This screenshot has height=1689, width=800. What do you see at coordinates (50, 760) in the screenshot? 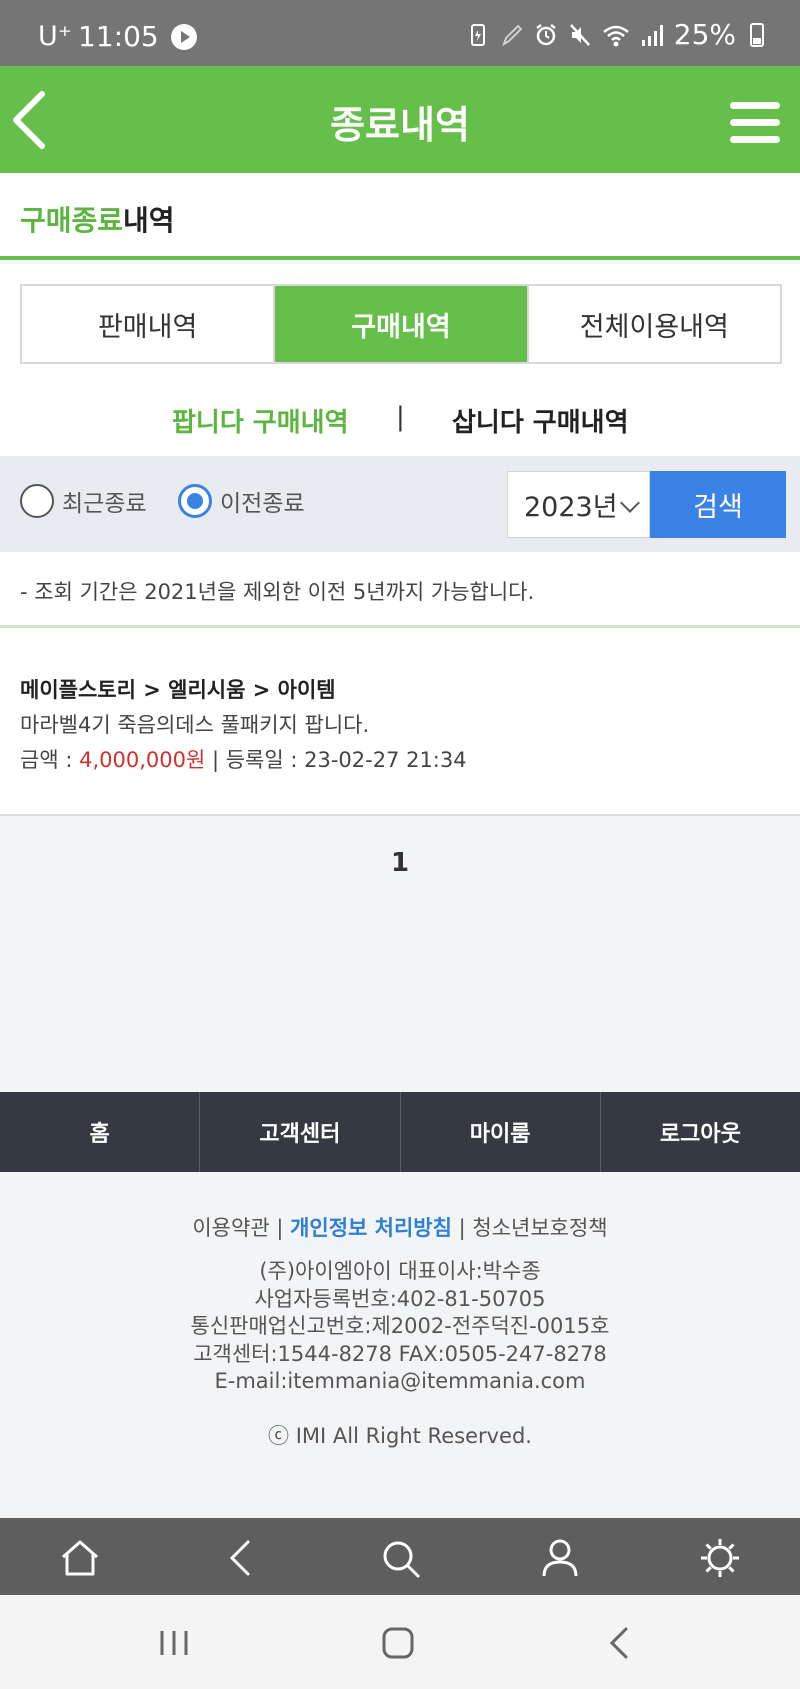
I see `price-label: 금액 :` at bounding box center [50, 760].